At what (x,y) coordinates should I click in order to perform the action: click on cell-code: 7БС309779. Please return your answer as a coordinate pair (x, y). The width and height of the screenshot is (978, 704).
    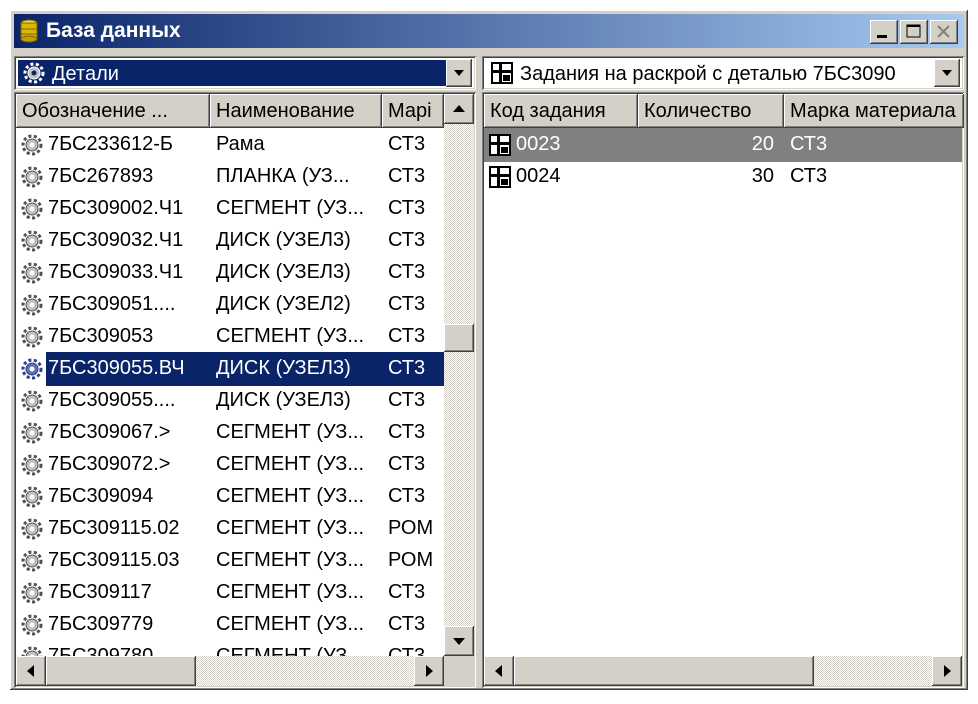
    Looking at the image, I should click on (101, 624).